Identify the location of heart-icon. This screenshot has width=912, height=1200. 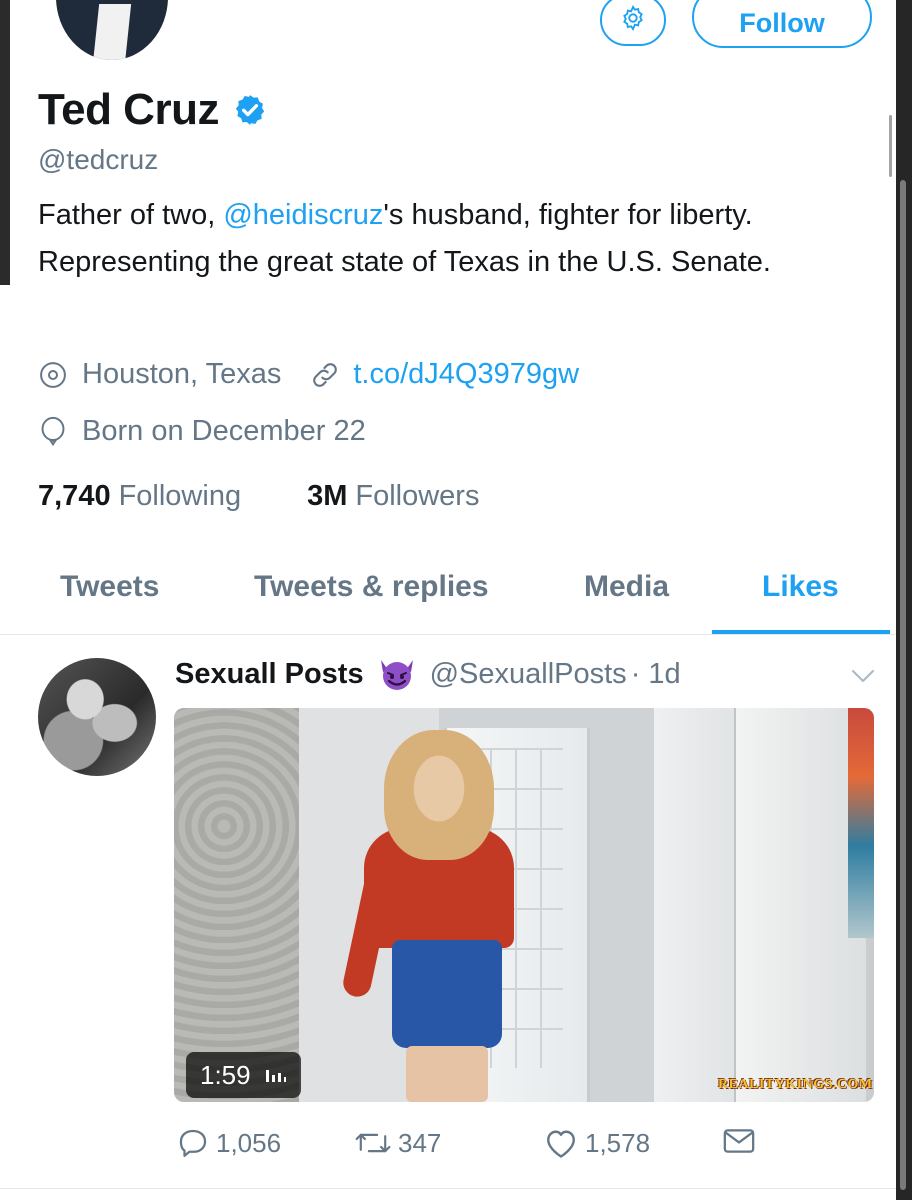
(561, 1143).